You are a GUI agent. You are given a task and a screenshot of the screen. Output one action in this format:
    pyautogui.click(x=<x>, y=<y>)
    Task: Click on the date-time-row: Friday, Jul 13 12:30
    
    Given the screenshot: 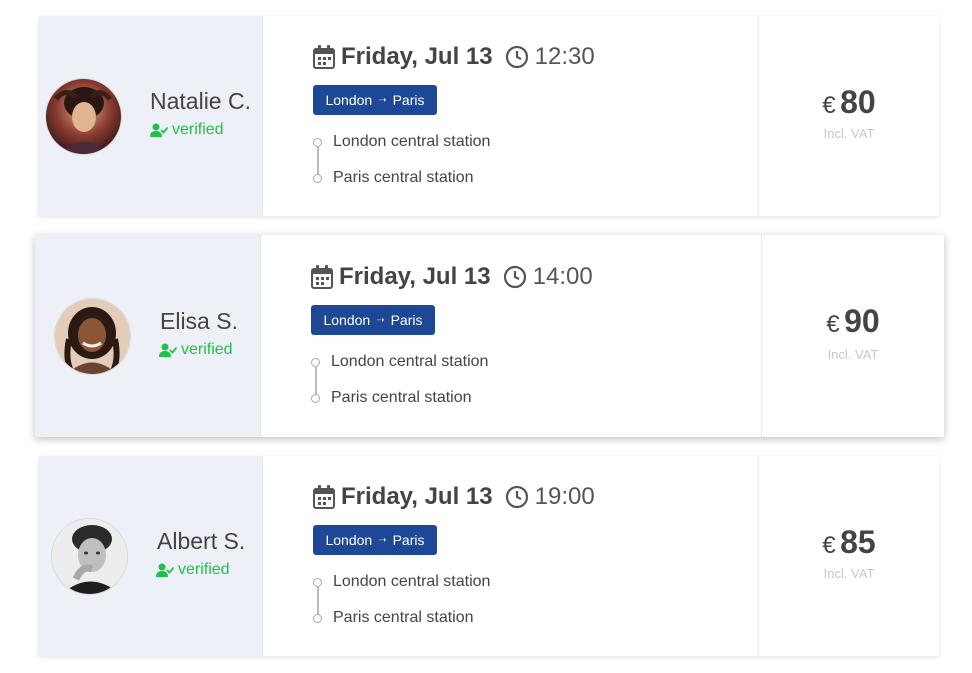 What is the action you would take?
    pyautogui.click(x=454, y=57)
    